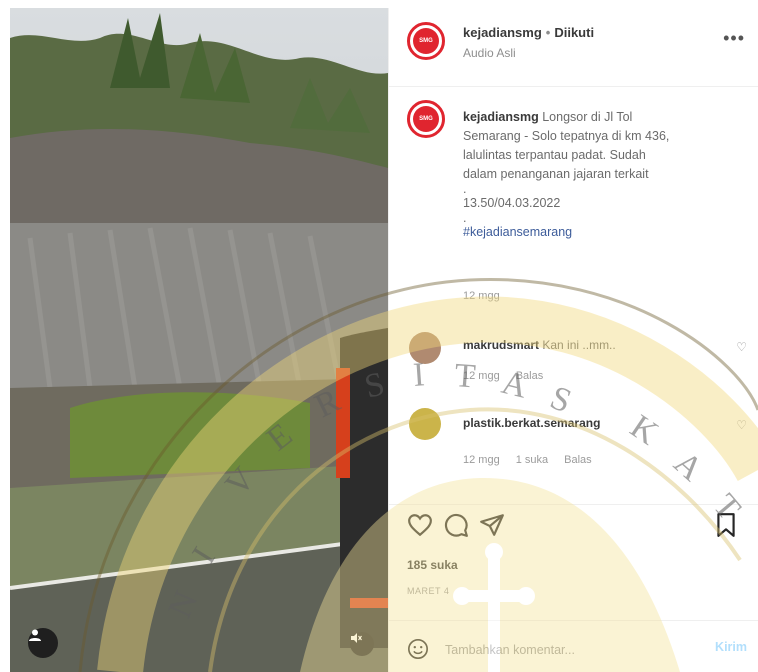  Describe the element at coordinates (456, 525) in the screenshot. I see `comment-icon` at that location.